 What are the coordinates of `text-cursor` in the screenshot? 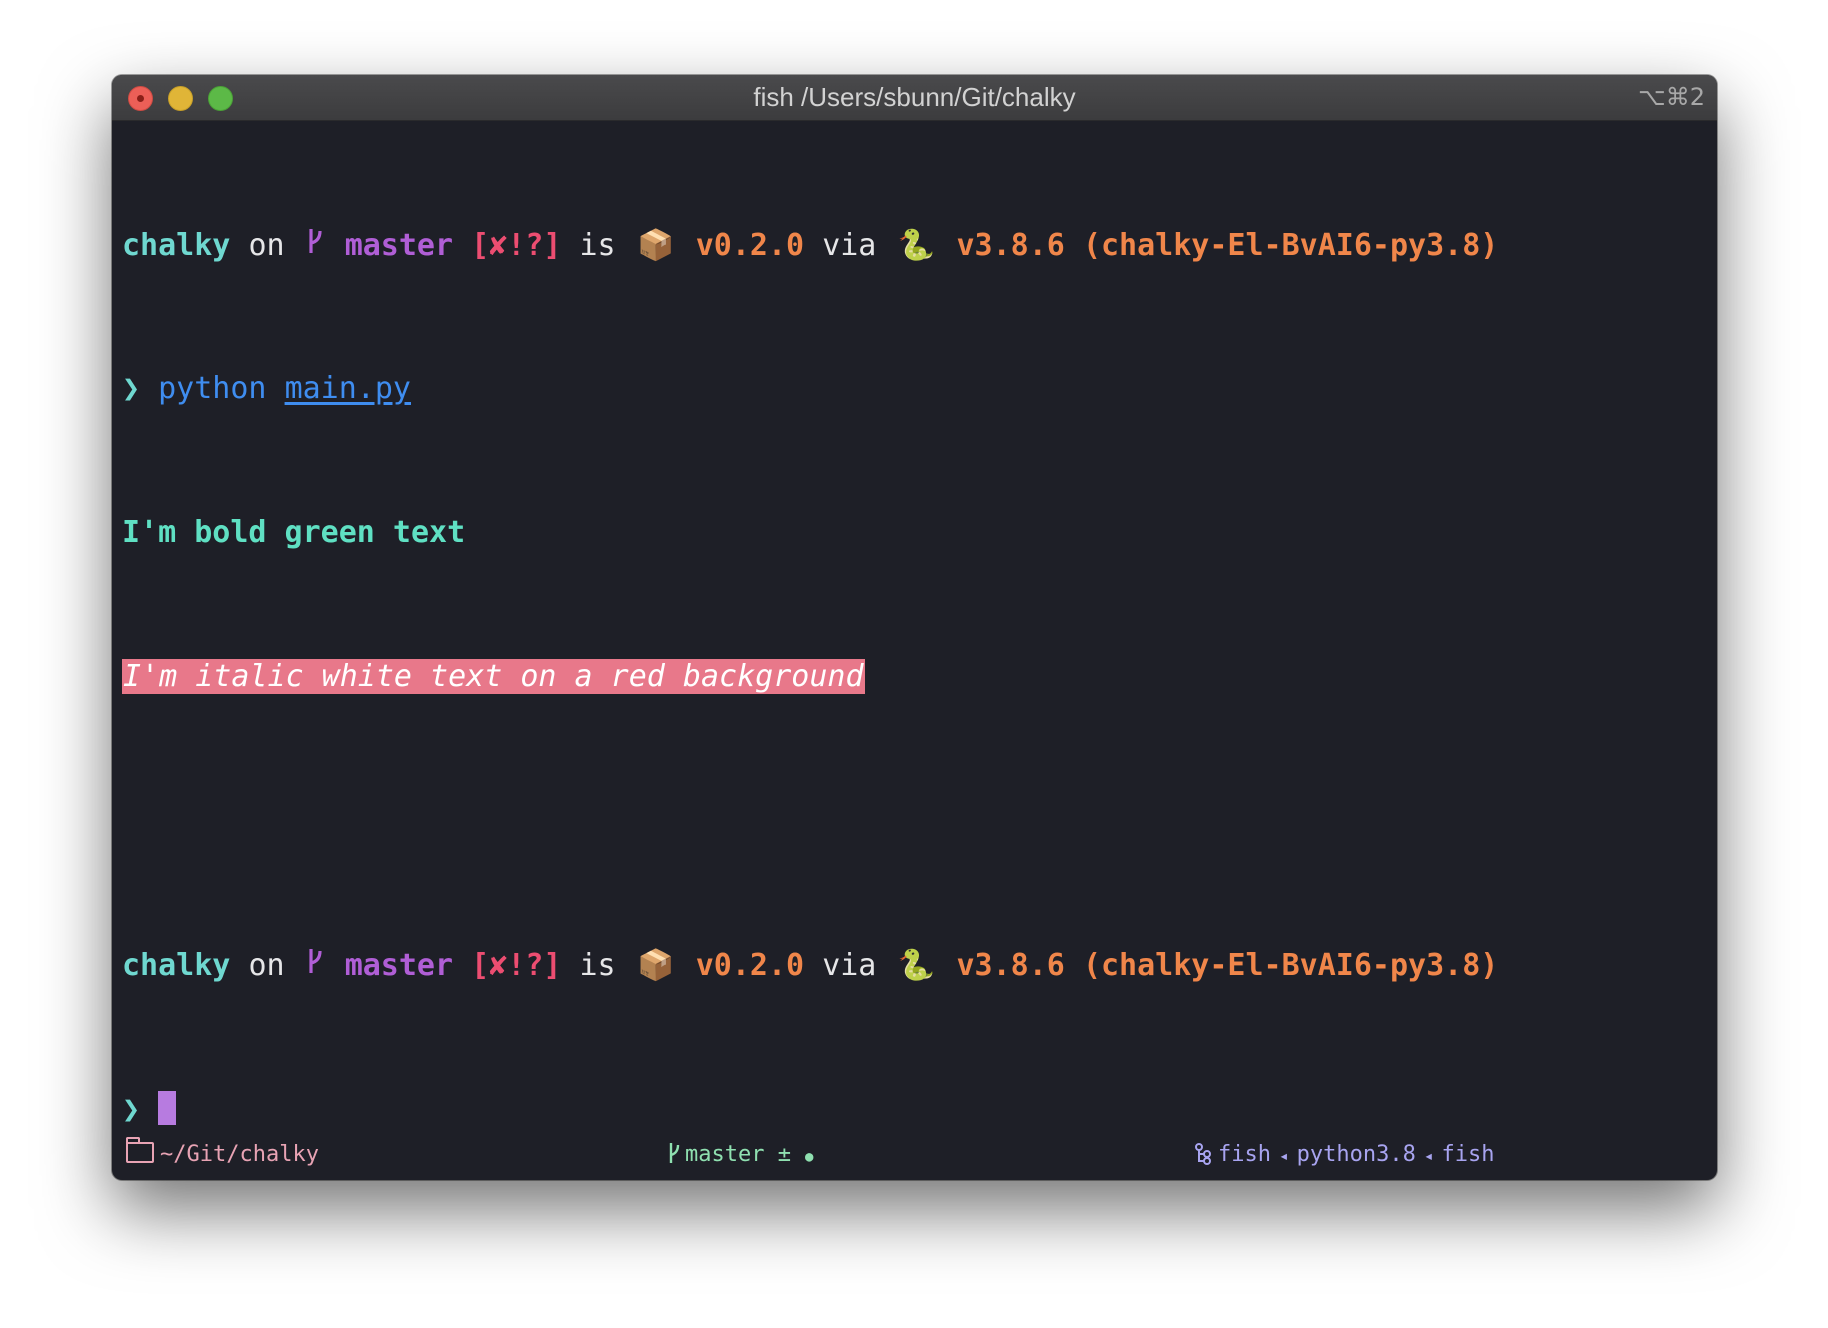 It's located at (167, 1108).